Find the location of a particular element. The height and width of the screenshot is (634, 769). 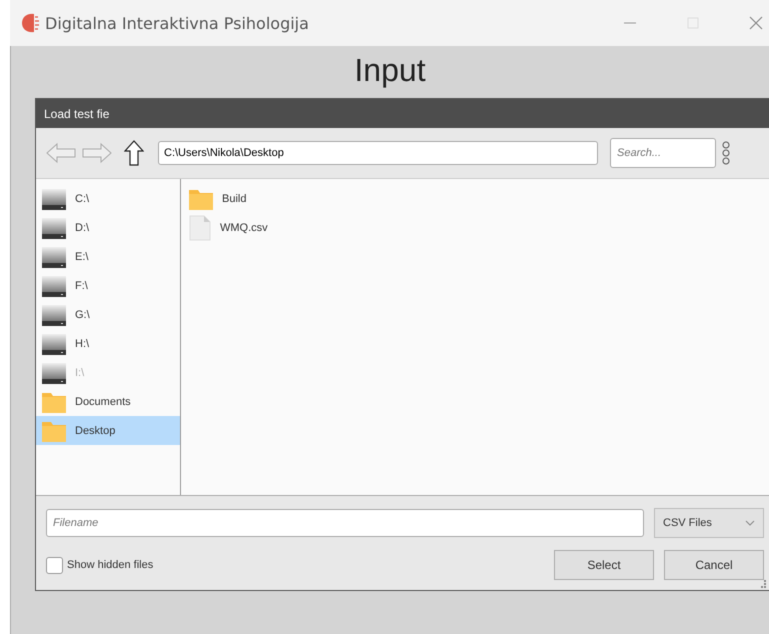

page-heading: Input is located at coordinates (390, 70).